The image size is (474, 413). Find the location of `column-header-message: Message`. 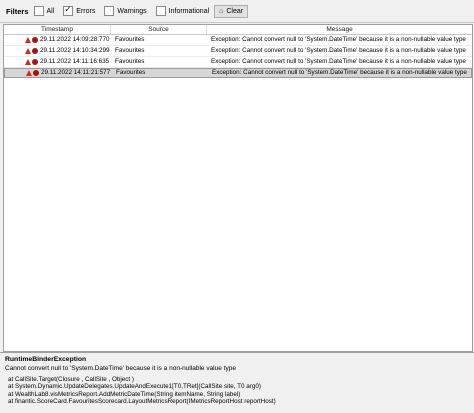

column-header-message: Message is located at coordinates (339, 29).